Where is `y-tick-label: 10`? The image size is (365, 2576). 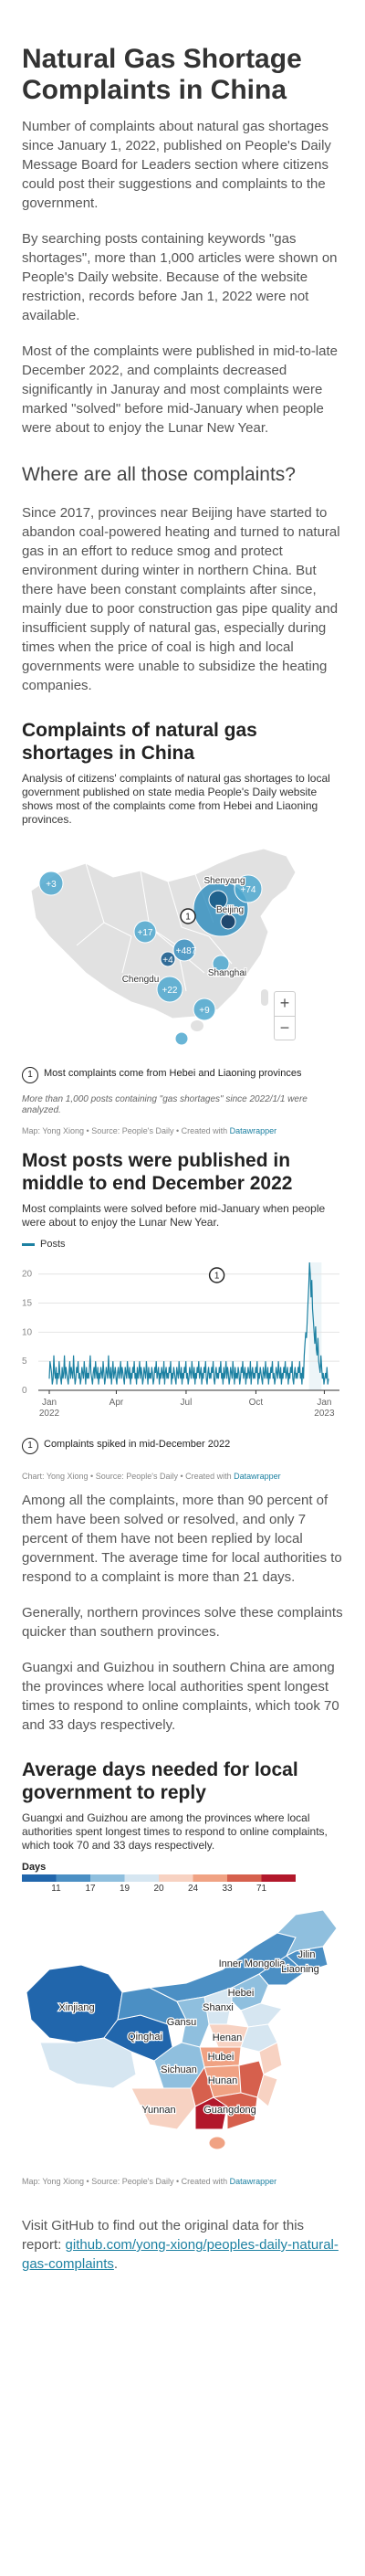
y-tick-label: 10 is located at coordinates (27, 1332).